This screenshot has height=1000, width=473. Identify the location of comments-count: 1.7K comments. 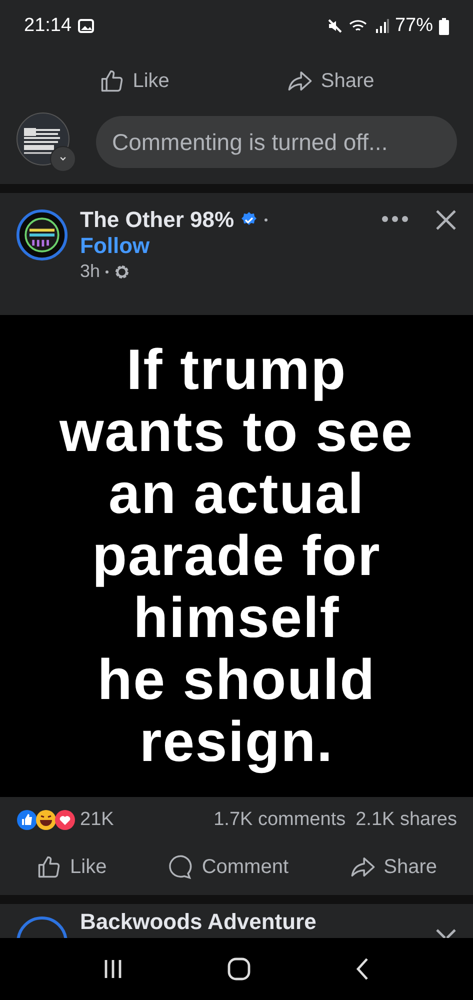
(280, 820).